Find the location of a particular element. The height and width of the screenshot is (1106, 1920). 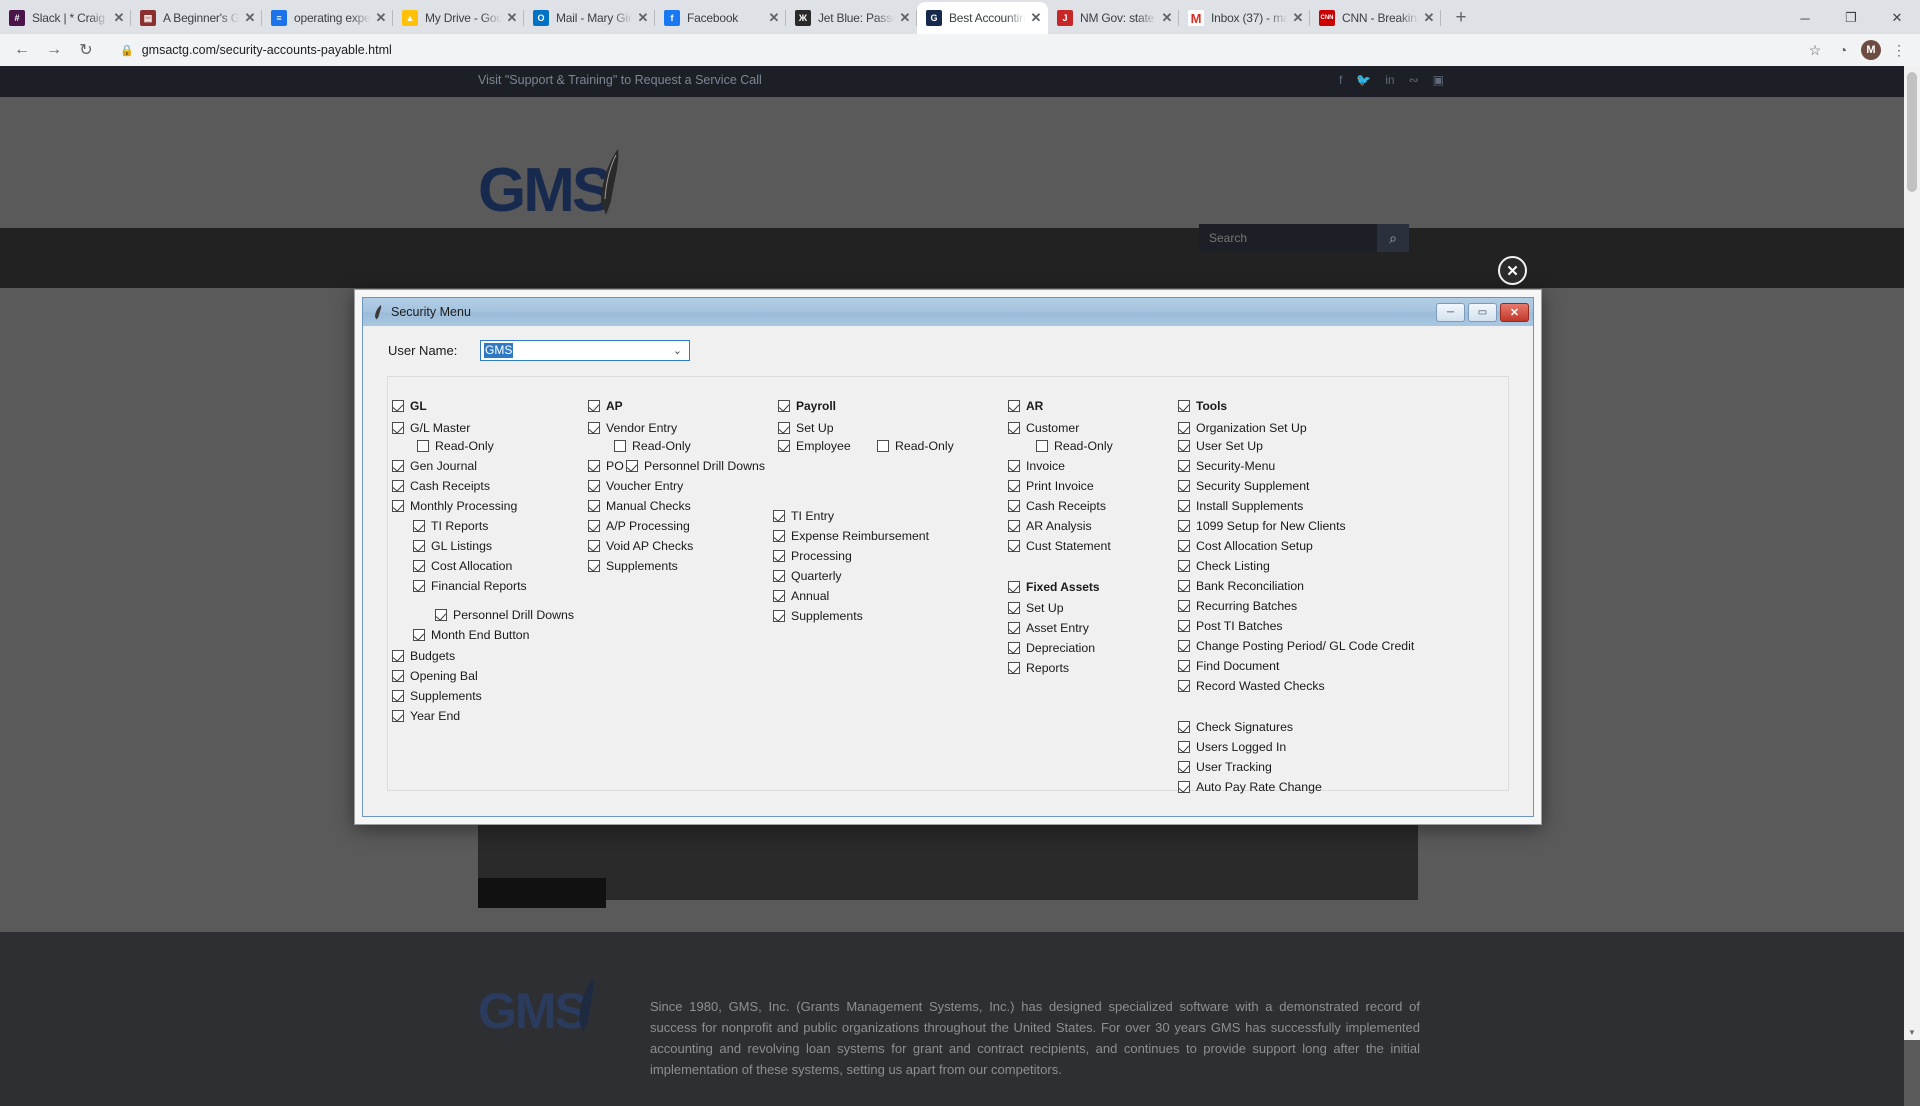

permission-checkbox-row: Users Logged In is located at coordinates (1232, 747).